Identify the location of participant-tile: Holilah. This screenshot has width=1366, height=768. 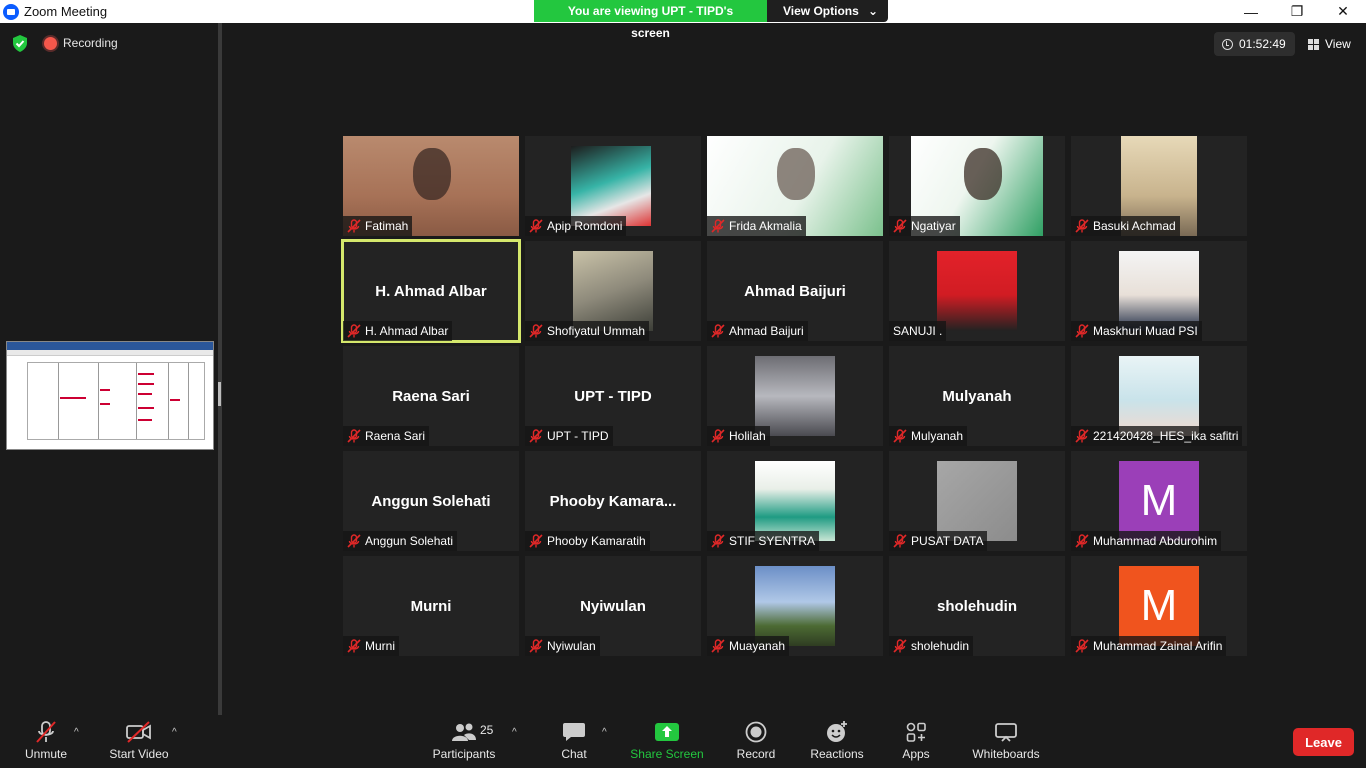
(795, 396).